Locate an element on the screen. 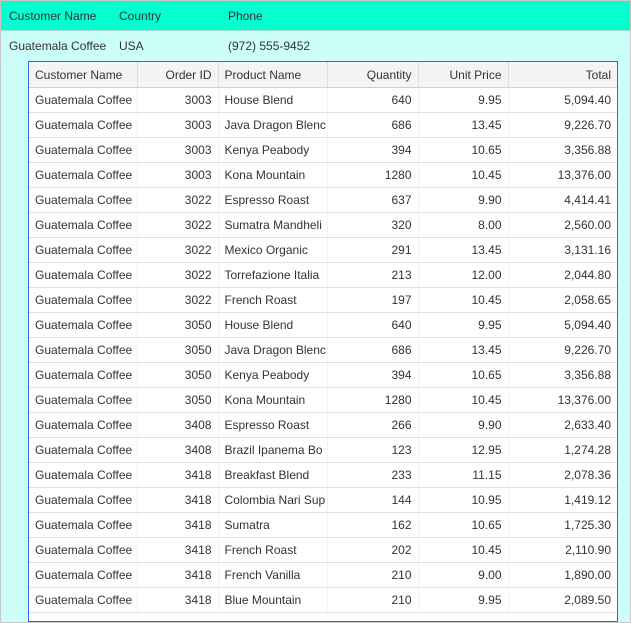 Image resolution: width=631 pixels, height=623 pixels. cell-total: 1,725.30 is located at coordinates (562, 525).